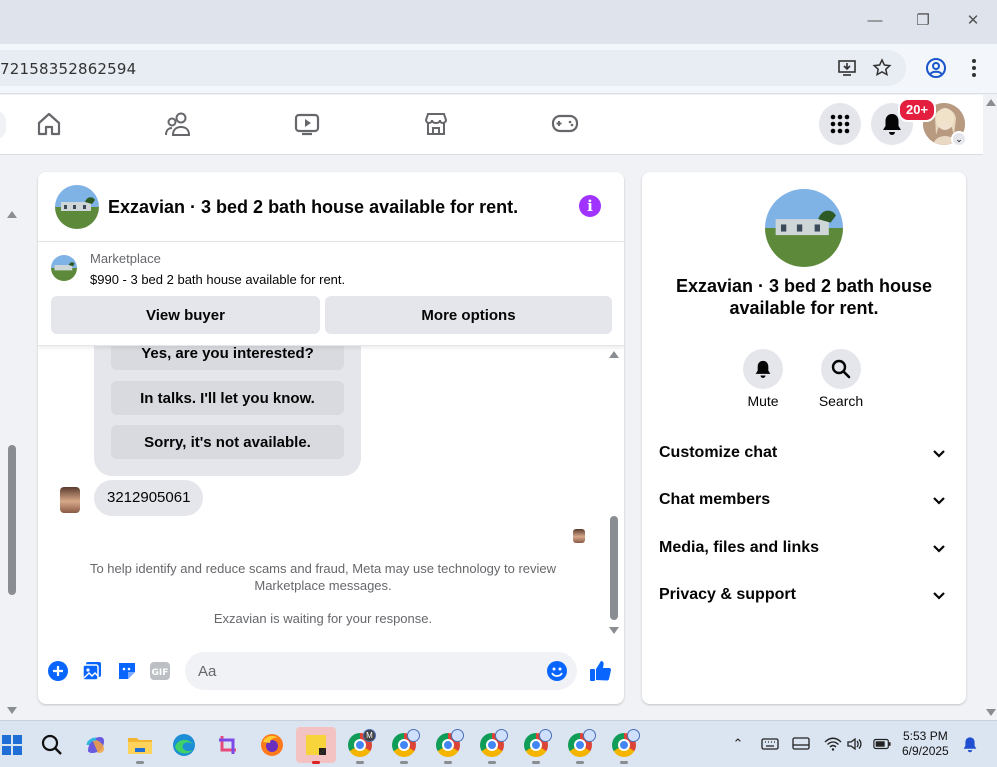 Image resolution: width=997 pixels, height=767 pixels. Describe the element at coordinates (727, 594) in the screenshot. I see `section-label: Privacy & support` at that location.